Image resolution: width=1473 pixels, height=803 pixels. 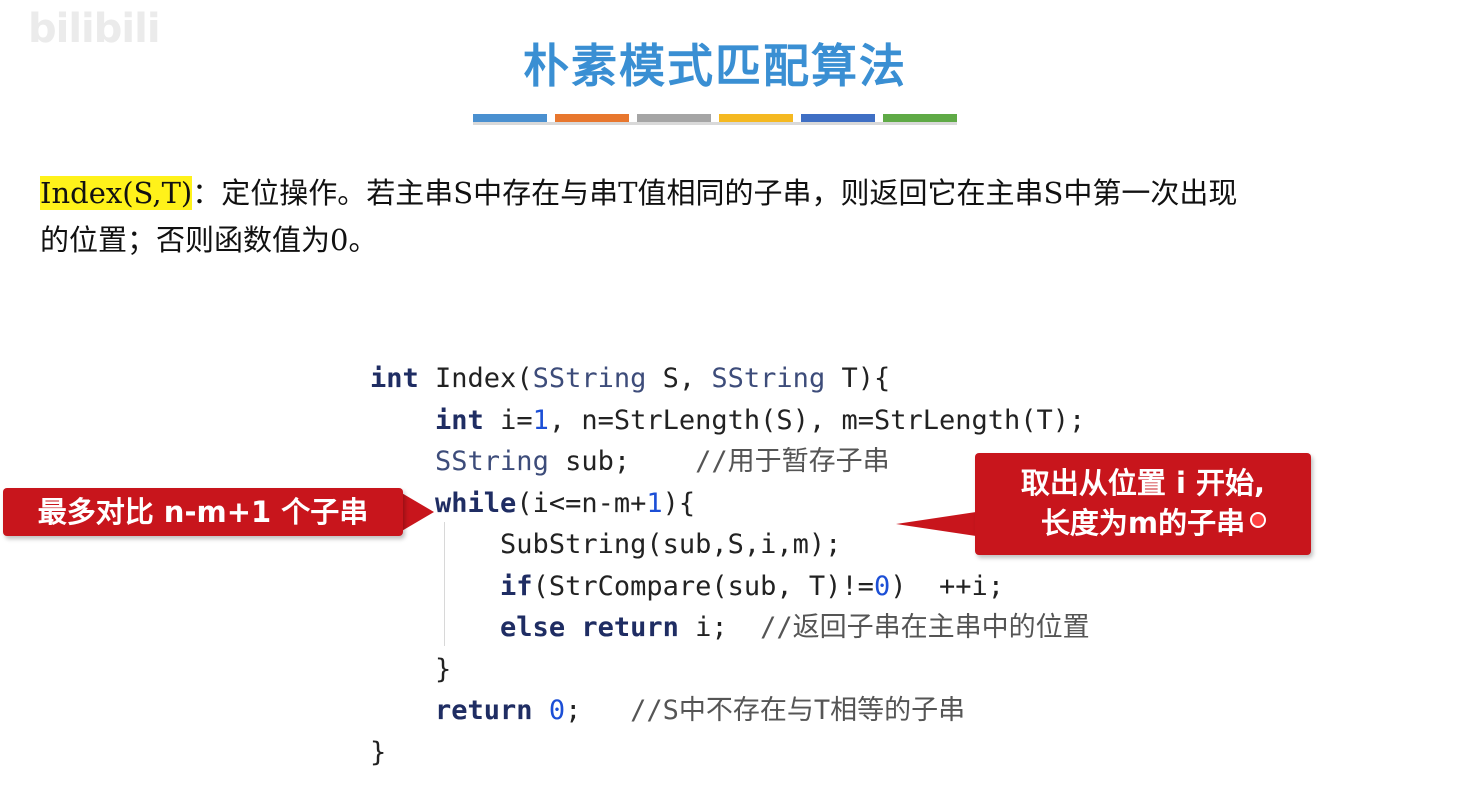 I want to click on laser-pointer-dot, so click(x=1258, y=520).